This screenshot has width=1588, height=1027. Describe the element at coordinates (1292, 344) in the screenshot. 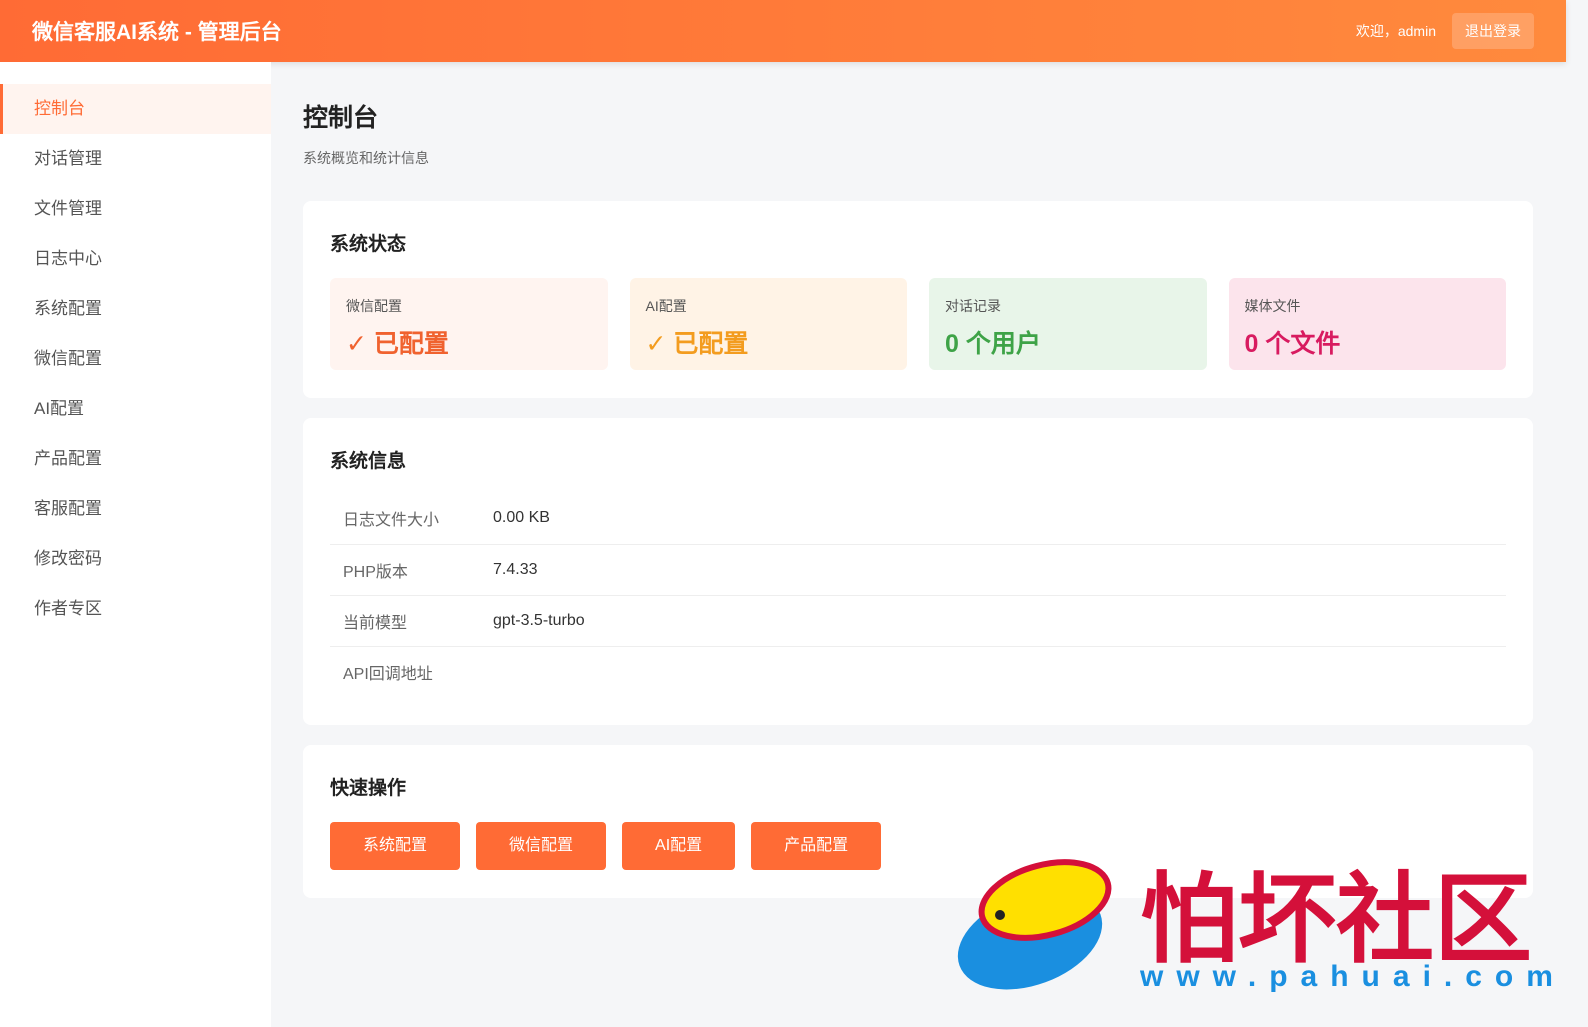

I see `stat-value: 0 个文件` at that location.